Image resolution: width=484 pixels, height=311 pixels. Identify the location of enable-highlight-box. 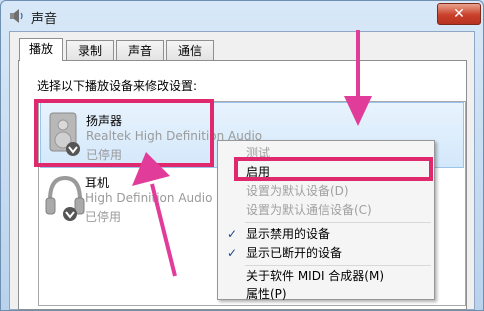
(333, 169).